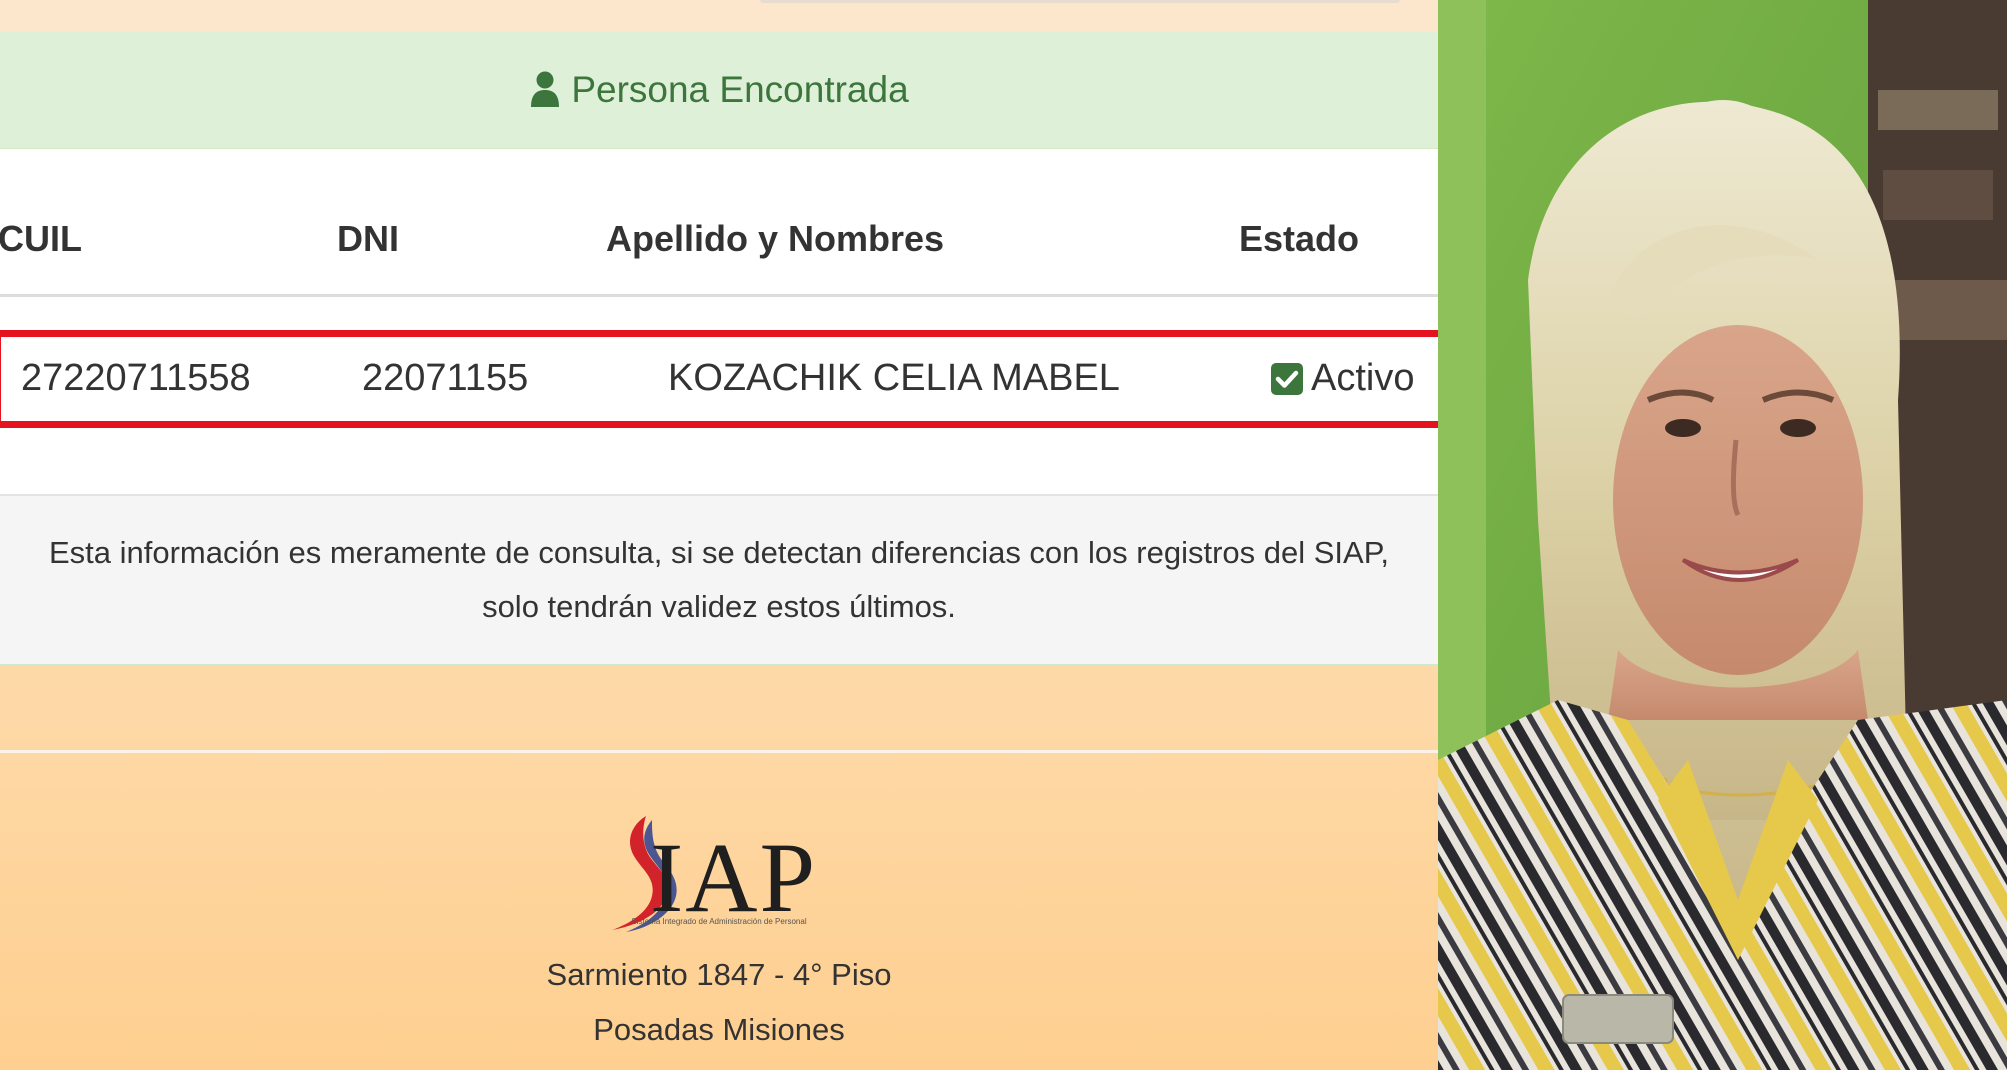  I want to click on cell-nombre: KOZACHIK CELIA MABEL, so click(894, 378).